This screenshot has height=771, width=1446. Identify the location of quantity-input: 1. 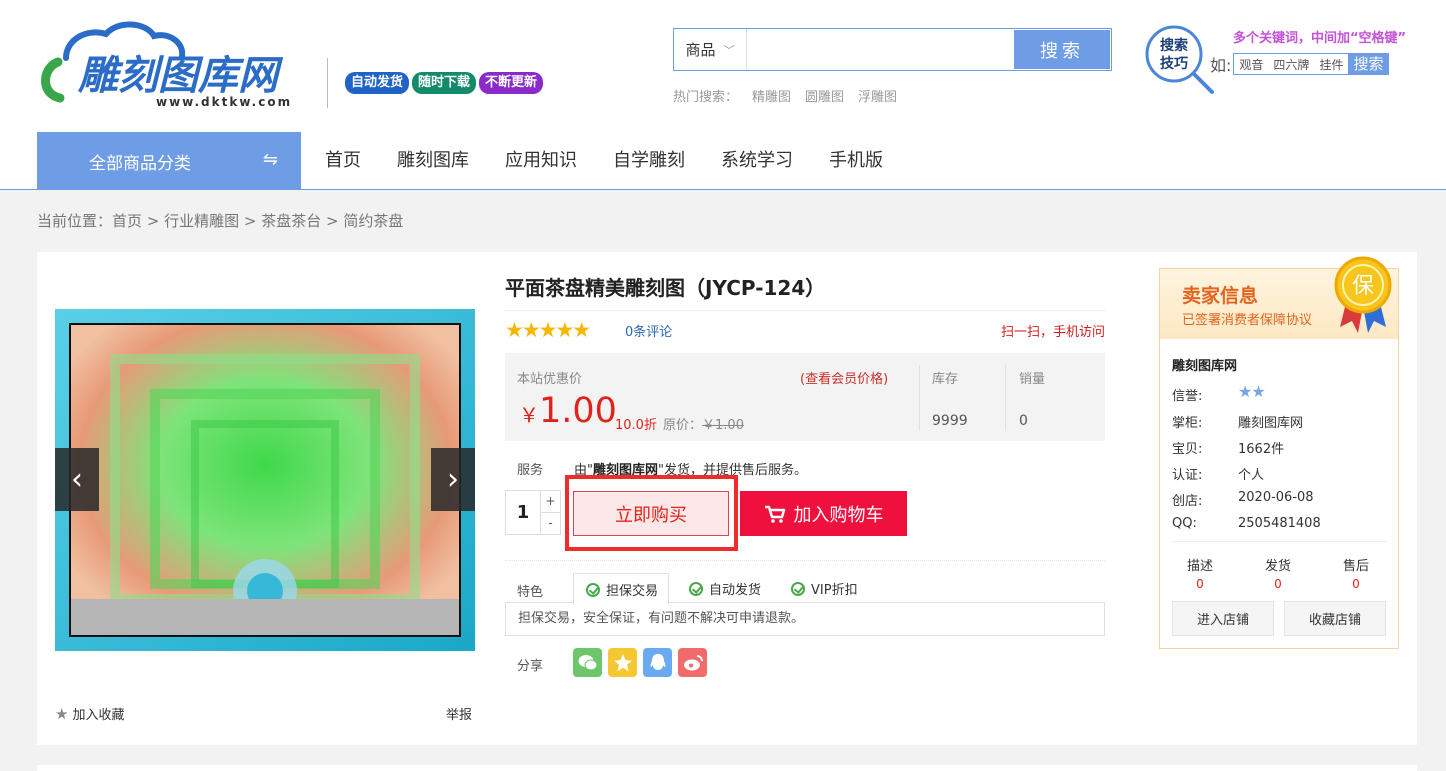
(523, 512).